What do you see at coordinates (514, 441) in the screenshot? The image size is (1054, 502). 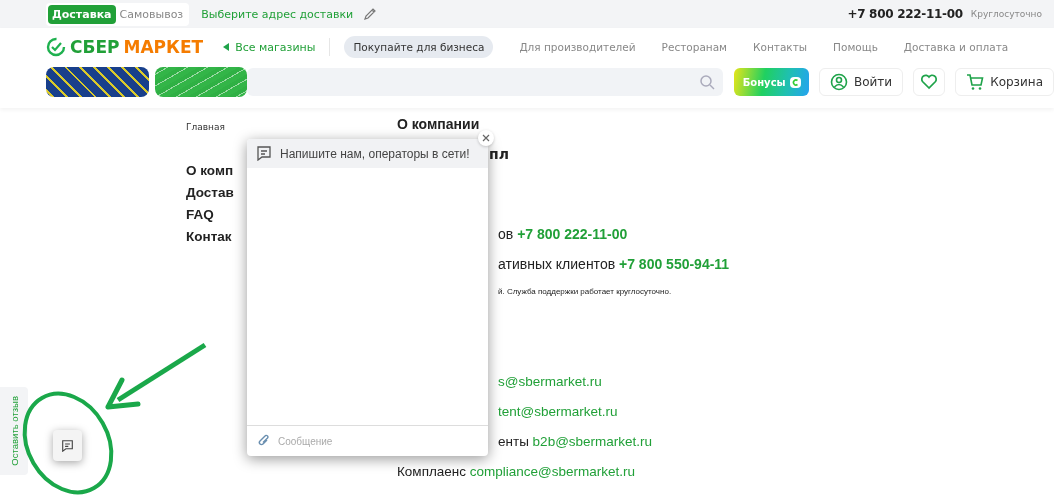 I see `contact-label: енты` at bounding box center [514, 441].